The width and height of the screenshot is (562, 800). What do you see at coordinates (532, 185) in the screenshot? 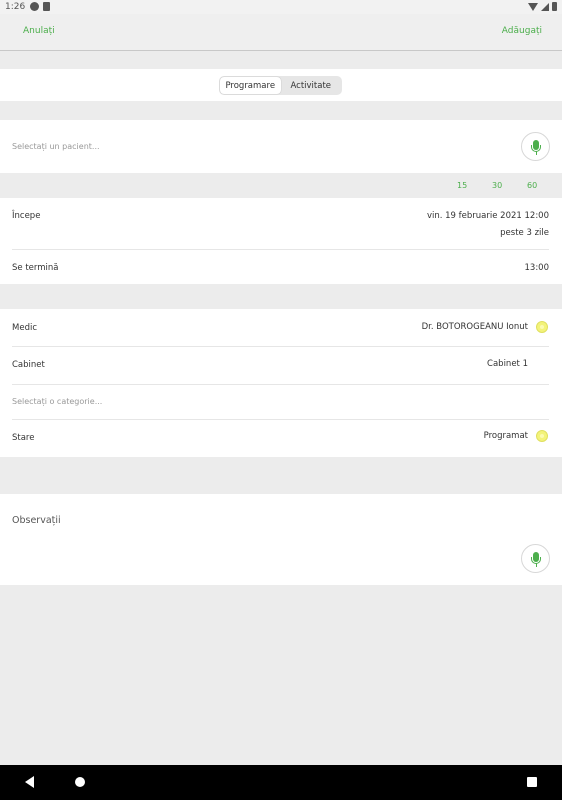
I see `duration-60-button: 60` at bounding box center [532, 185].